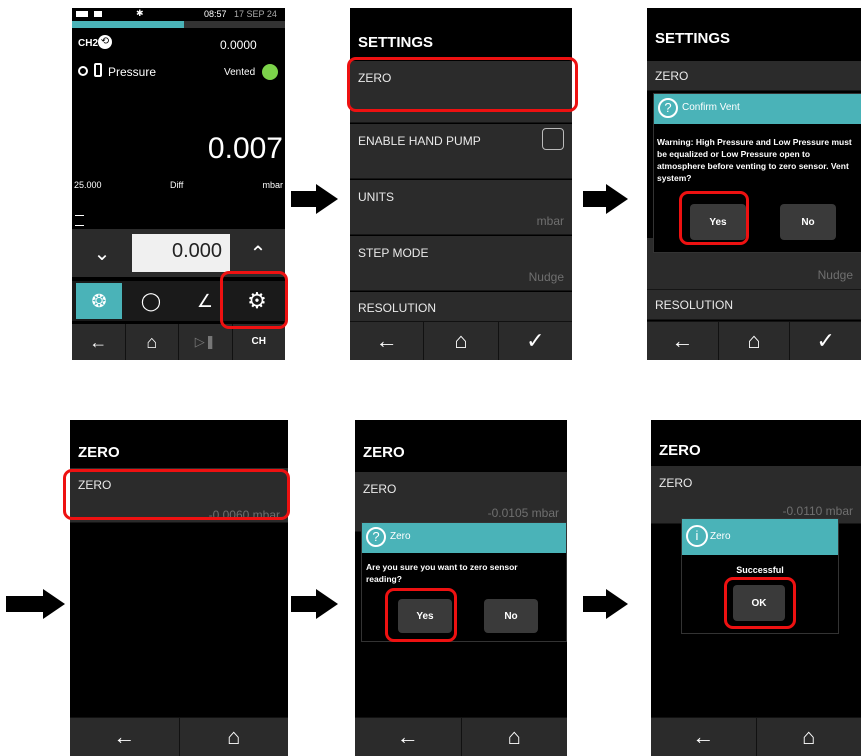 This screenshot has width=861, height=756. I want to click on range-value: 25.000, so click(88, 185).